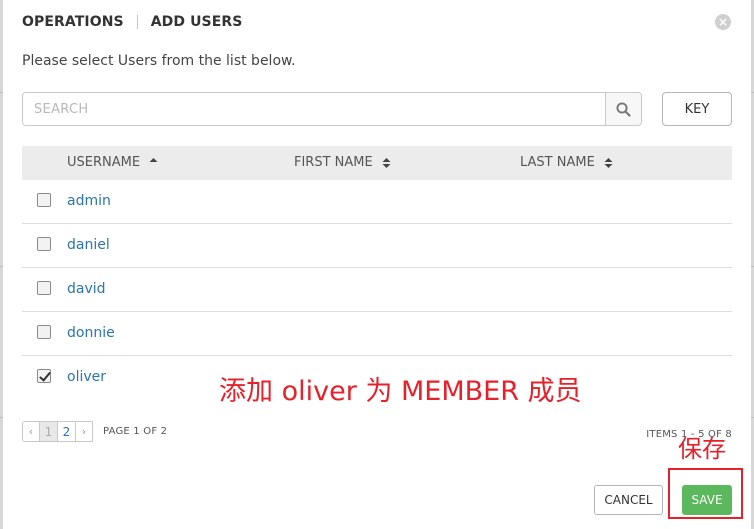 This screenshot has height=529, width=754. What do you see at coordinates (314, 109) in the screenshot?
I see `search-input` at bounding box center [314, 109].